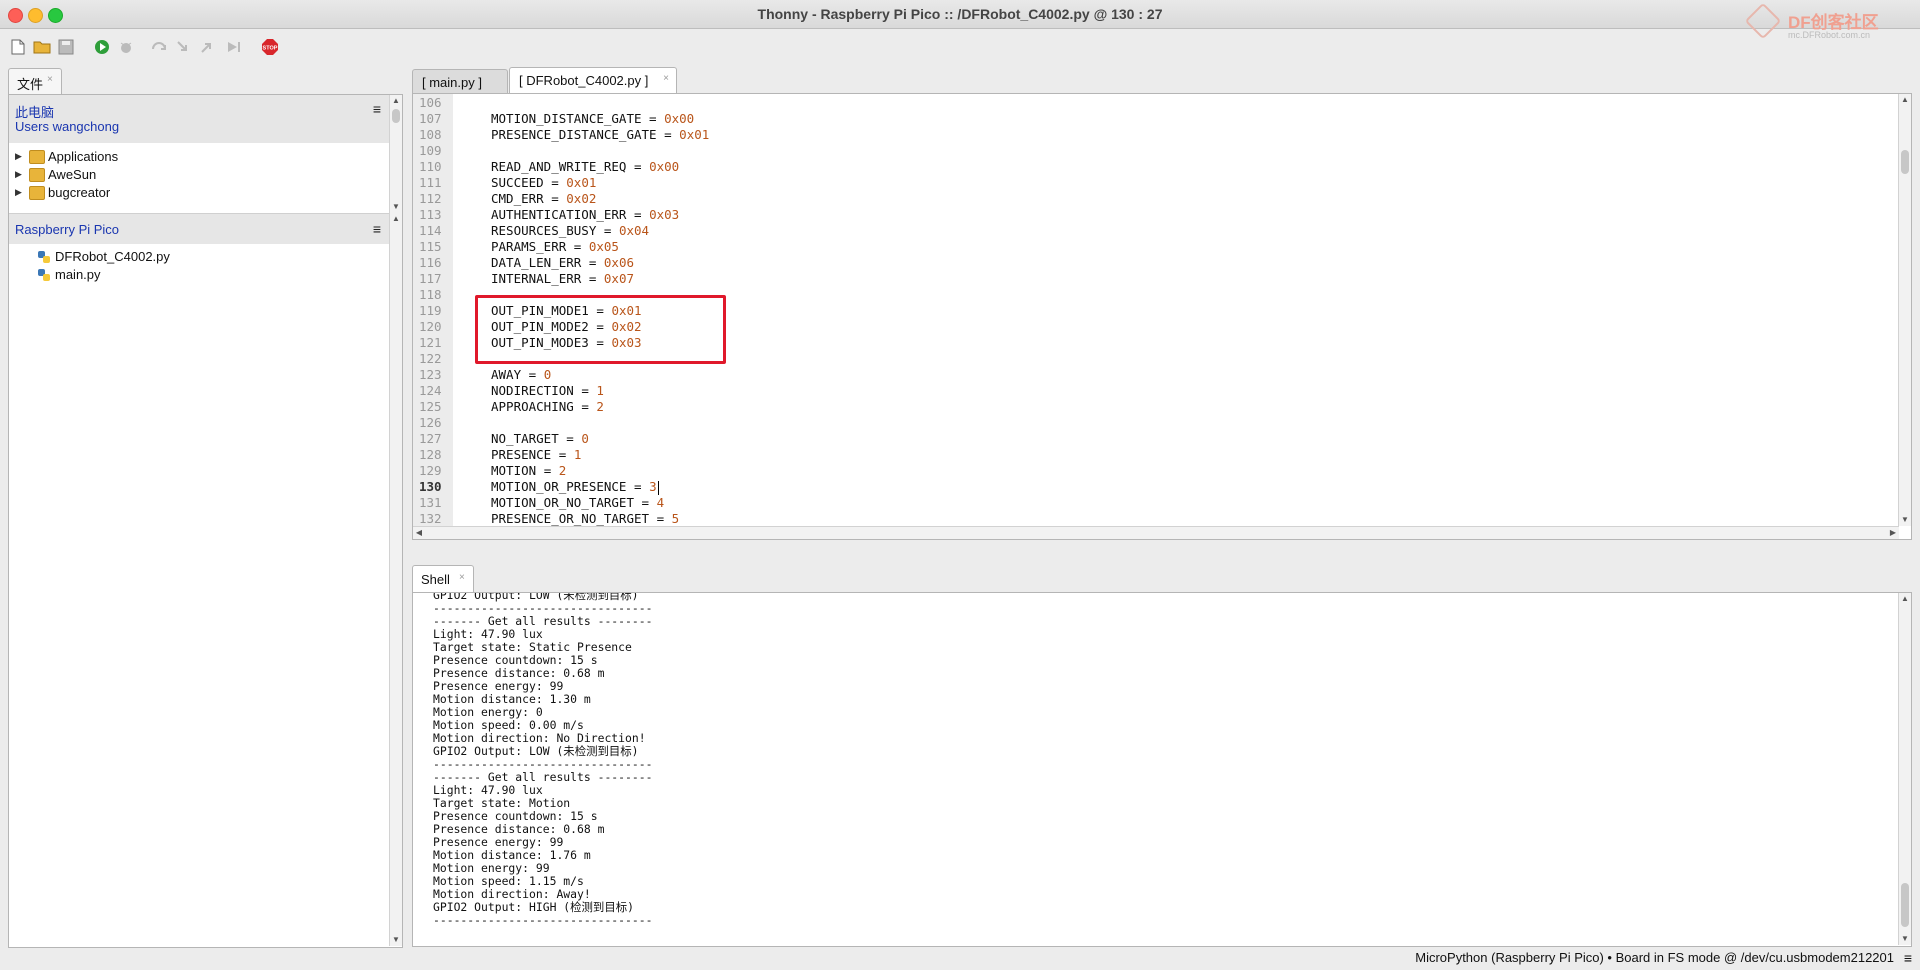 The height and width of the screenshot is (970, 1920). Describe the element at coordinates (592, 119) in the screenshot. I see `code-line: MOTION_DISTANCE_GATE = 0x00` at that location.